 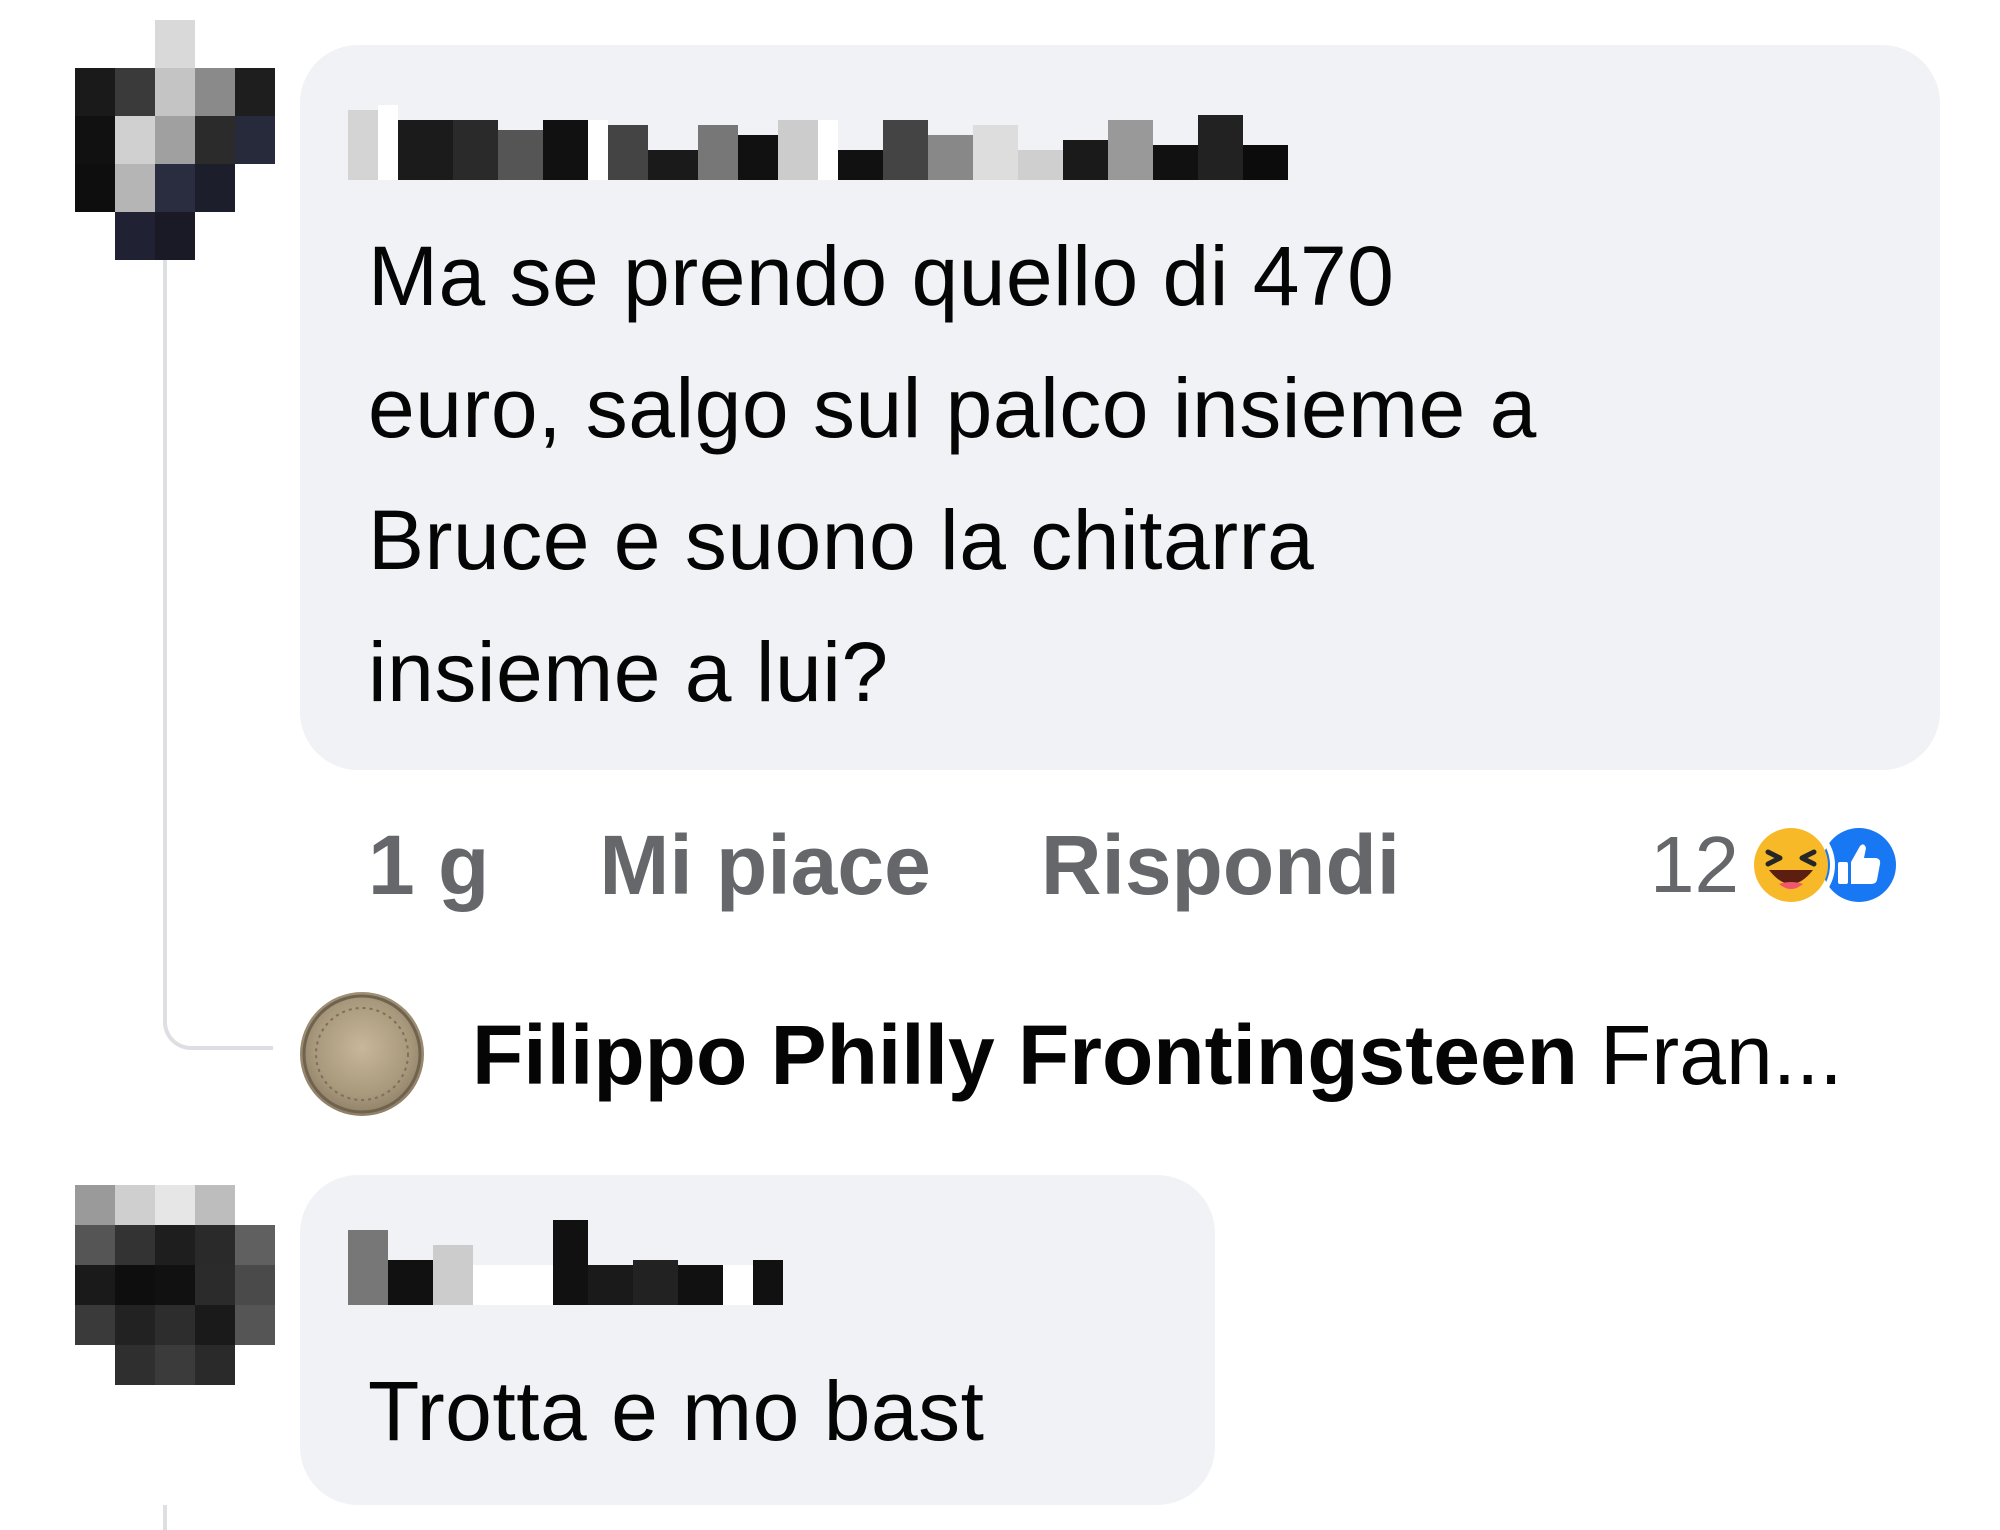 What do you see at coordinates (218, 652) in the screenshot?
I see `thread-connector-line` at bounding box center [218, 652].